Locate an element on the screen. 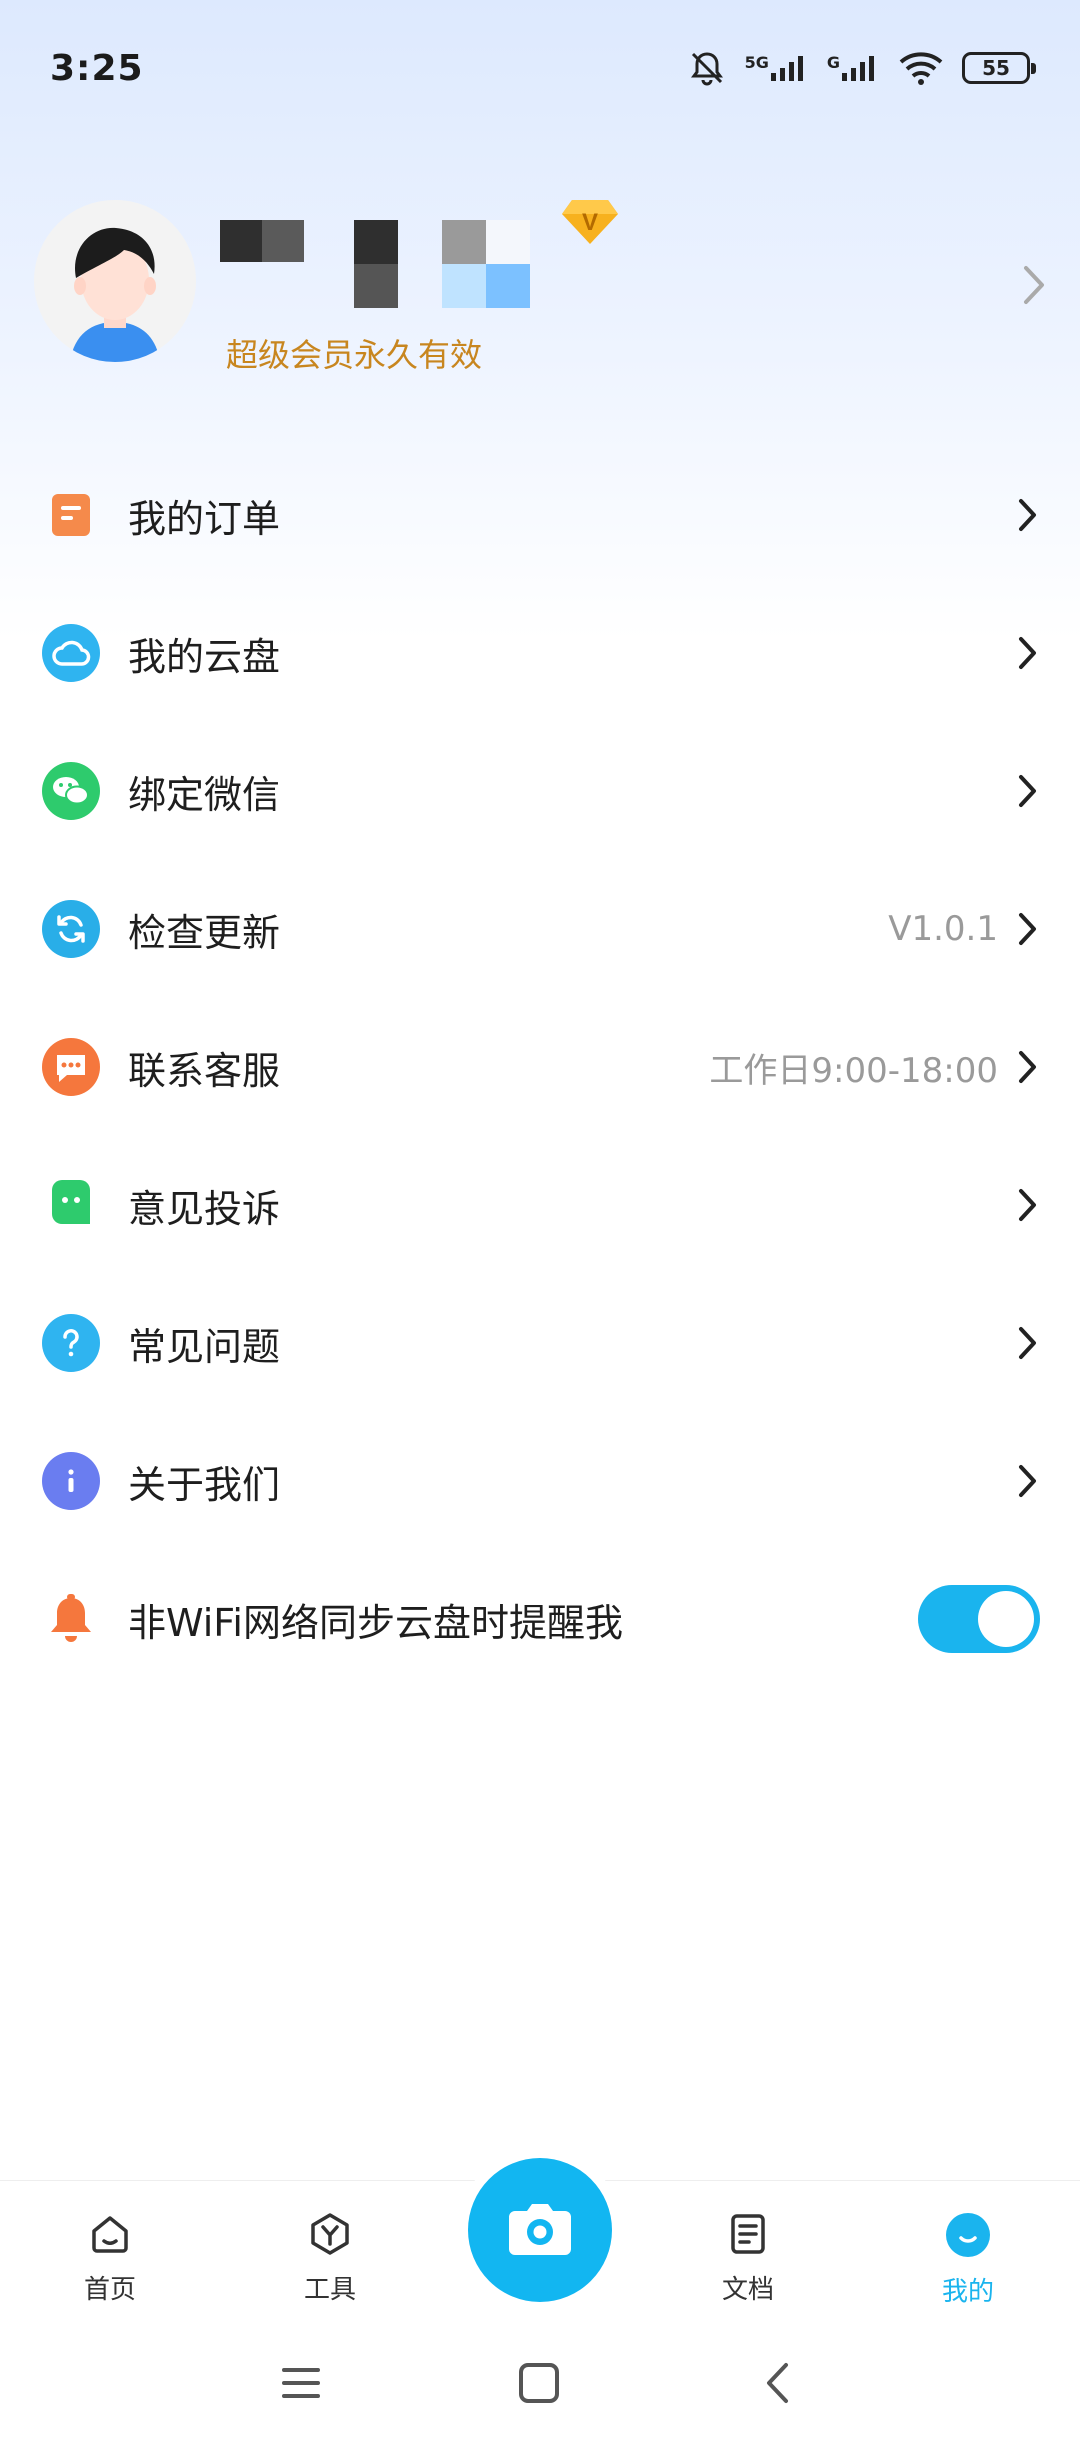 This screenshot has width=1080, height=2460. profile-icon is located at coordinates (968, 2235).